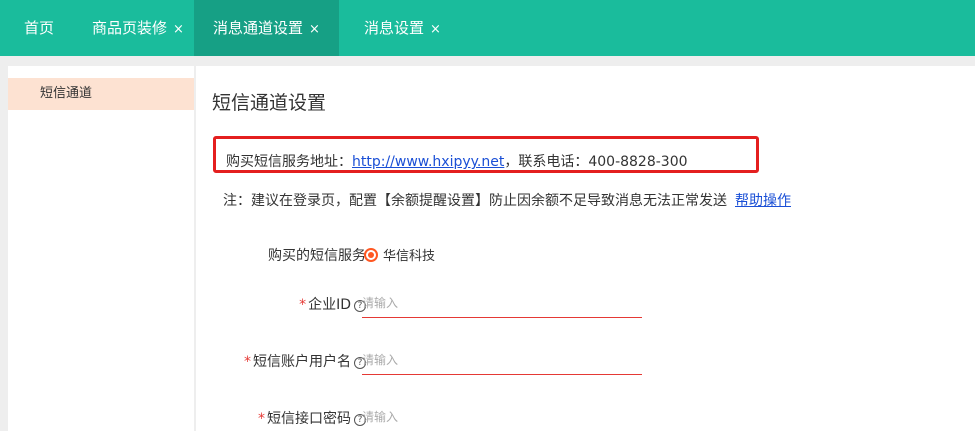  What do you see at coordinates (428, 162) in the screenshot?
I see `purchase-link: http://www.hxipyy.net` at bounding box center [428, 162].